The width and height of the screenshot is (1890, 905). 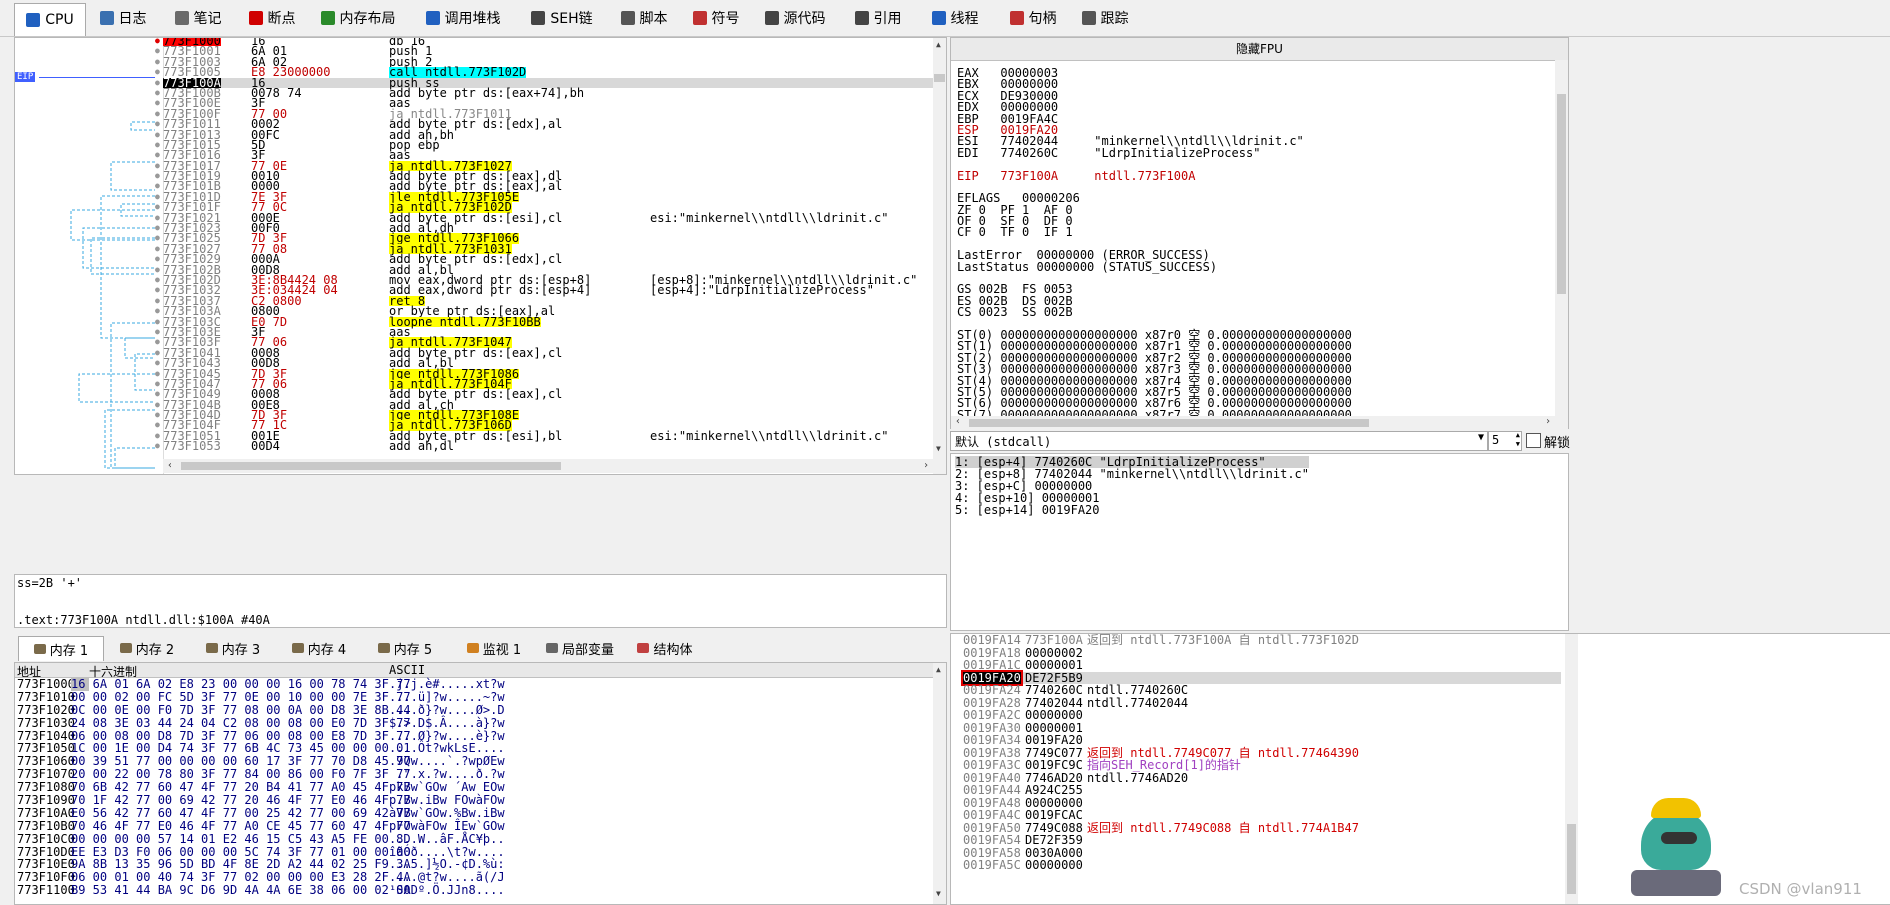 What do you see at coordinates (1261, 765) in the screenshot?
I see `stack-row: 0019FA3C 0019FC9C 指向SEH_Record[1]的指针` at bounding box center [1261, 765].